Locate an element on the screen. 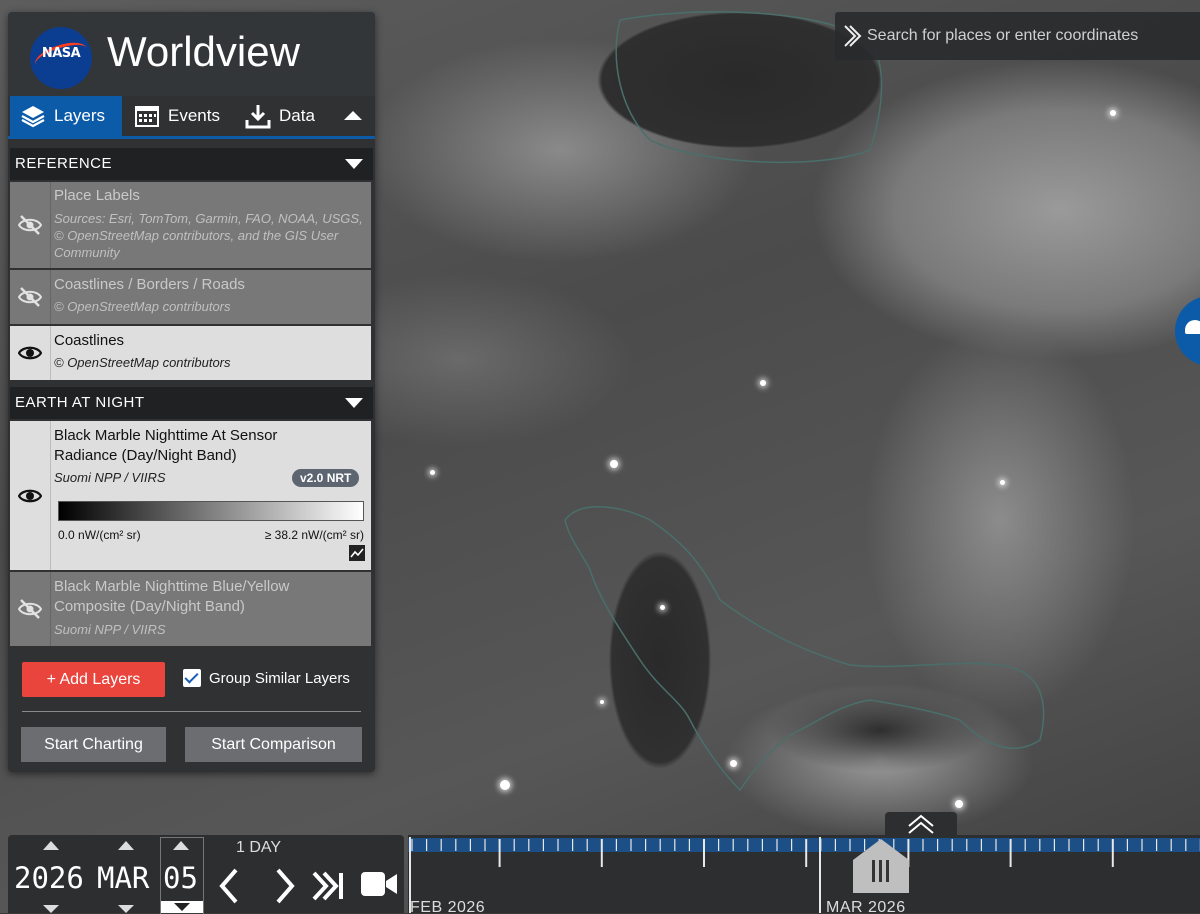 This screenshot has height=914, width=1200. group-similar-checkbox: Group Similar Layers is located at coordinates (266, 678).